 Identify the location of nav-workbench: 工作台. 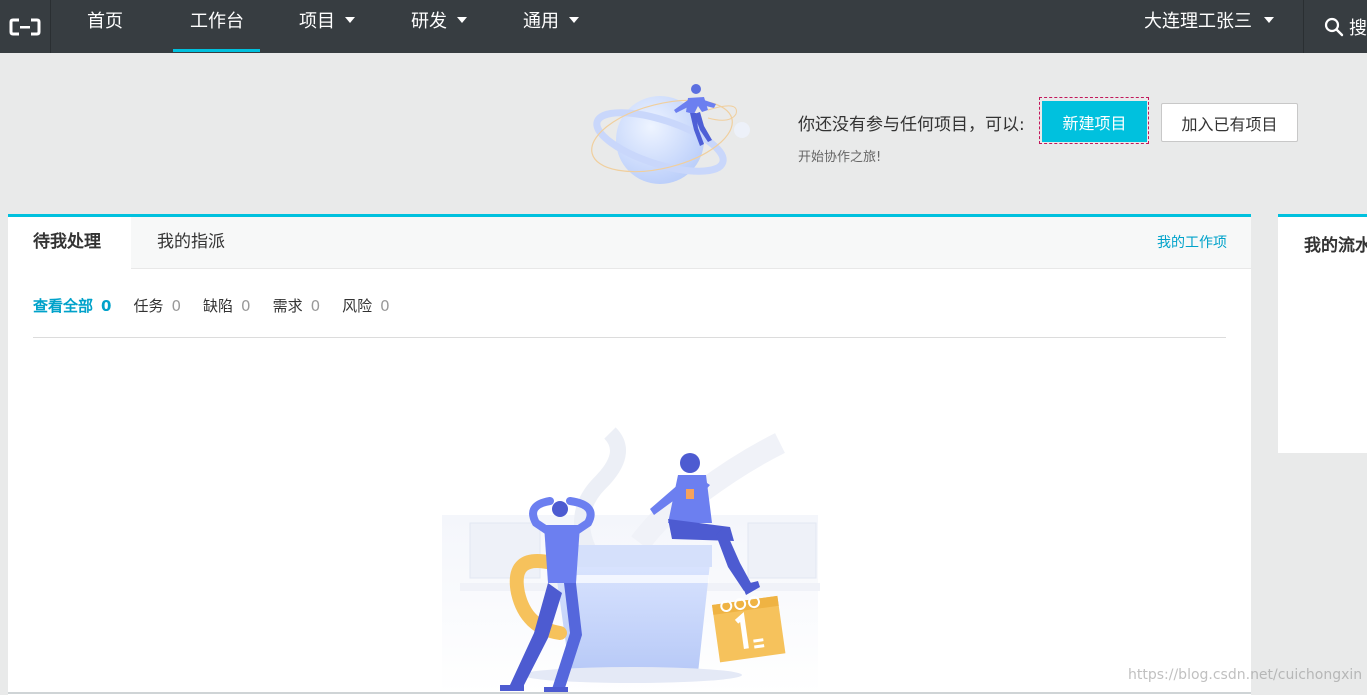
(217, 26).